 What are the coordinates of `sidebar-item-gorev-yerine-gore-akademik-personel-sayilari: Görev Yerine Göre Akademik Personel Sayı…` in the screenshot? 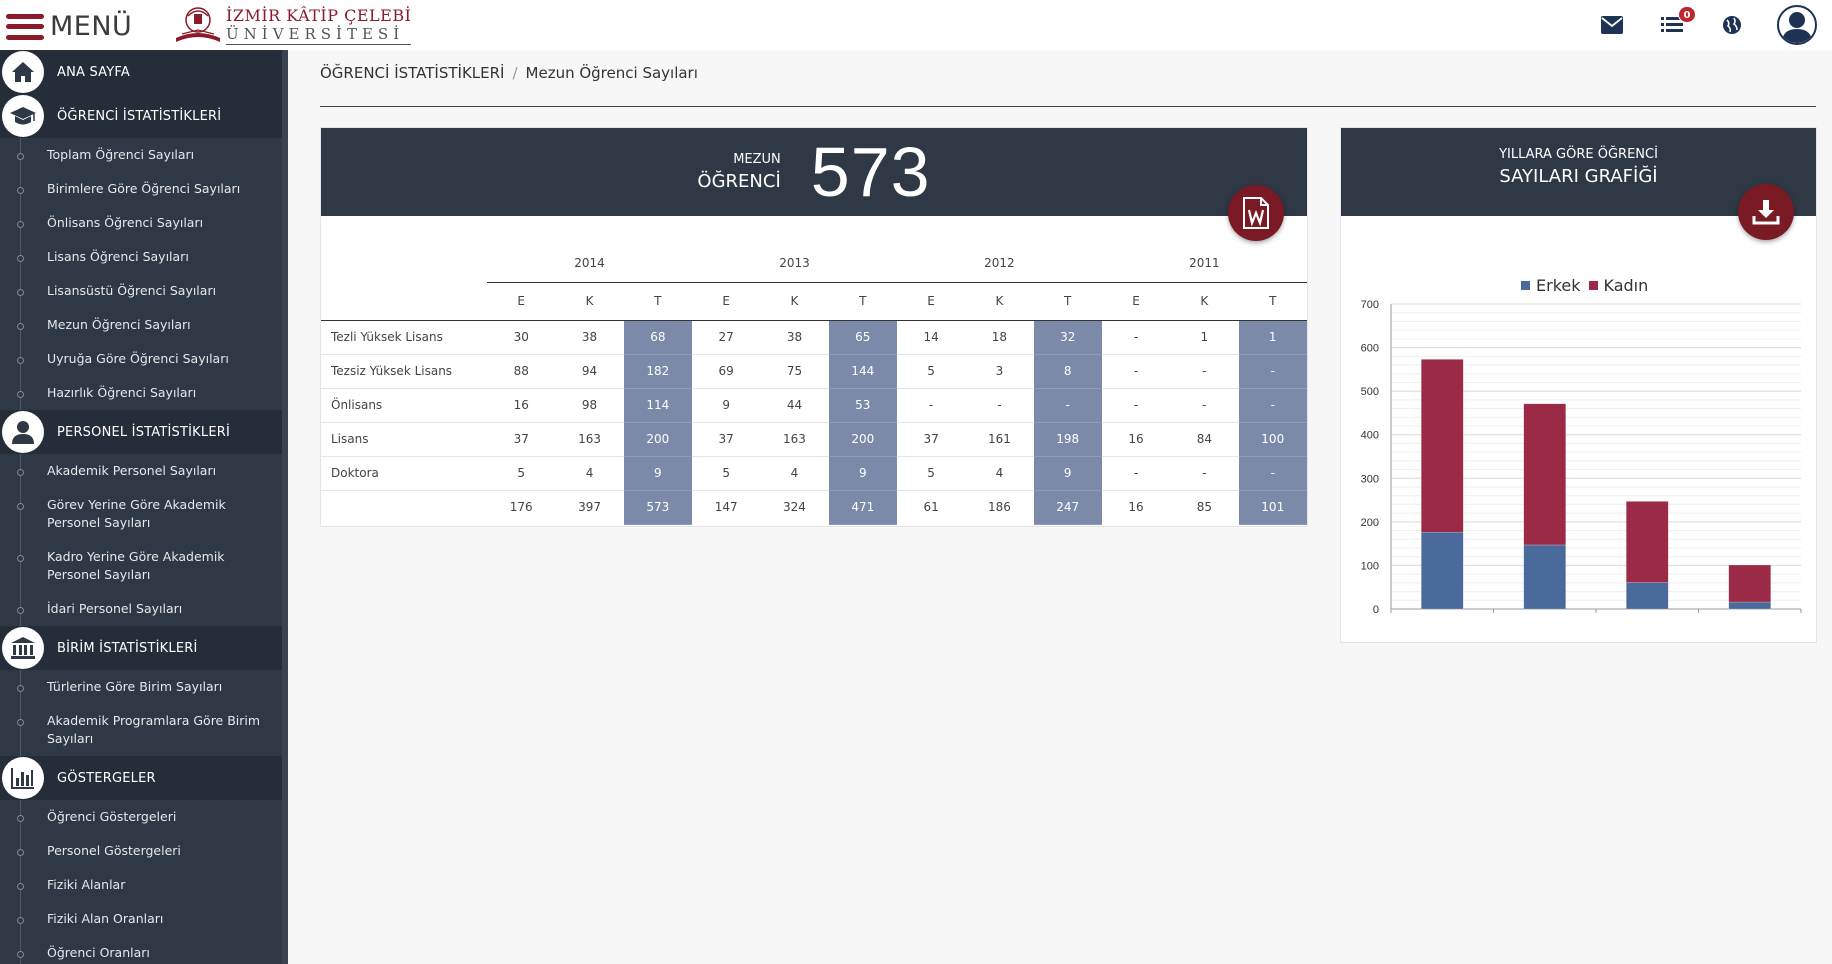 It's located at (144, 514).